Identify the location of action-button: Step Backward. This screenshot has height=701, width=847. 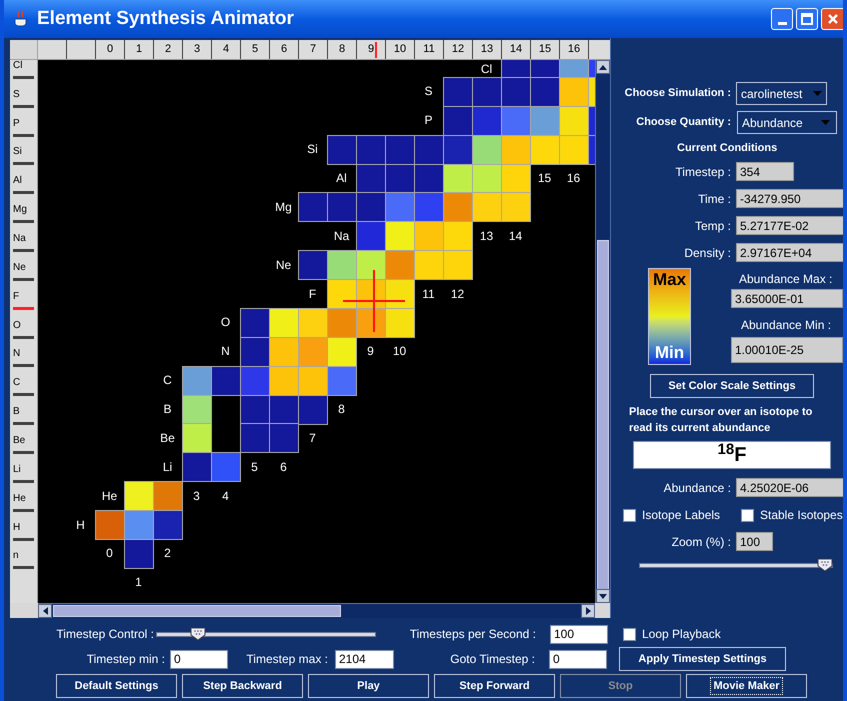
(242, 686).